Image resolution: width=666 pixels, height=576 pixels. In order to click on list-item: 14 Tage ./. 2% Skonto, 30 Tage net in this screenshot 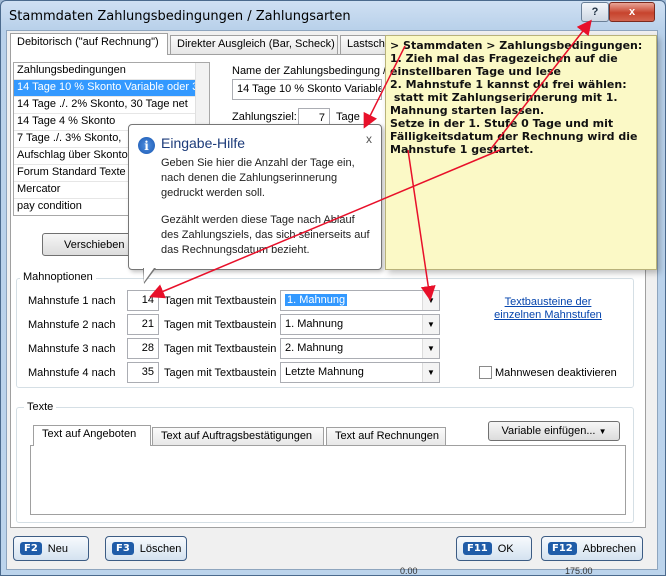, I will do `click(105, 105)`.